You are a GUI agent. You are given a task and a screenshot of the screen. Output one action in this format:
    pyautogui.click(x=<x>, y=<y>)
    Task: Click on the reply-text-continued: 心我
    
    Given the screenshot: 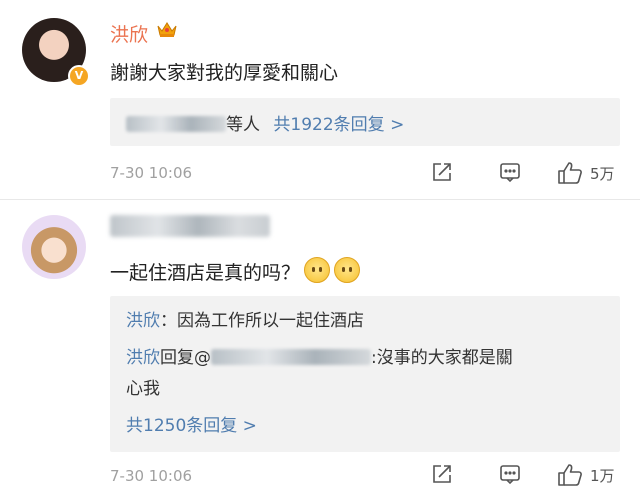 What is the action you would take?
    pyautogui.click(x=143, y=389)
    